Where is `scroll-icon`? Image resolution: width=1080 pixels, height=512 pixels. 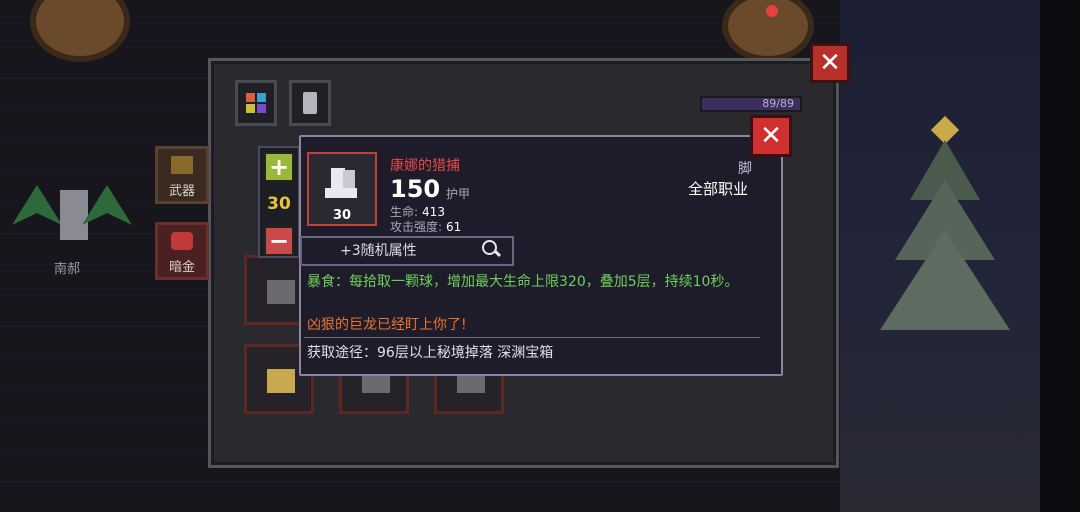 scroll-icon is located at coordinates (310, 103).